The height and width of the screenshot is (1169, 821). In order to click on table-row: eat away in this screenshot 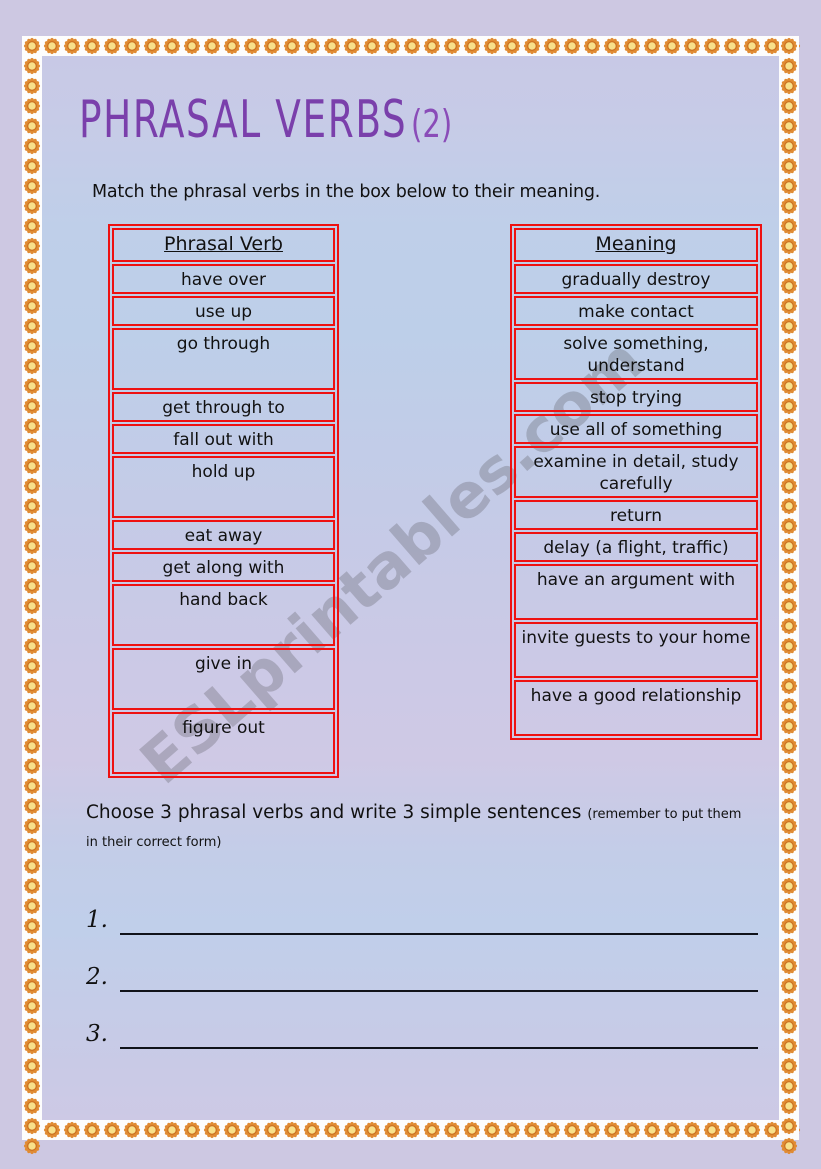, I will do `click(223, 535)`.